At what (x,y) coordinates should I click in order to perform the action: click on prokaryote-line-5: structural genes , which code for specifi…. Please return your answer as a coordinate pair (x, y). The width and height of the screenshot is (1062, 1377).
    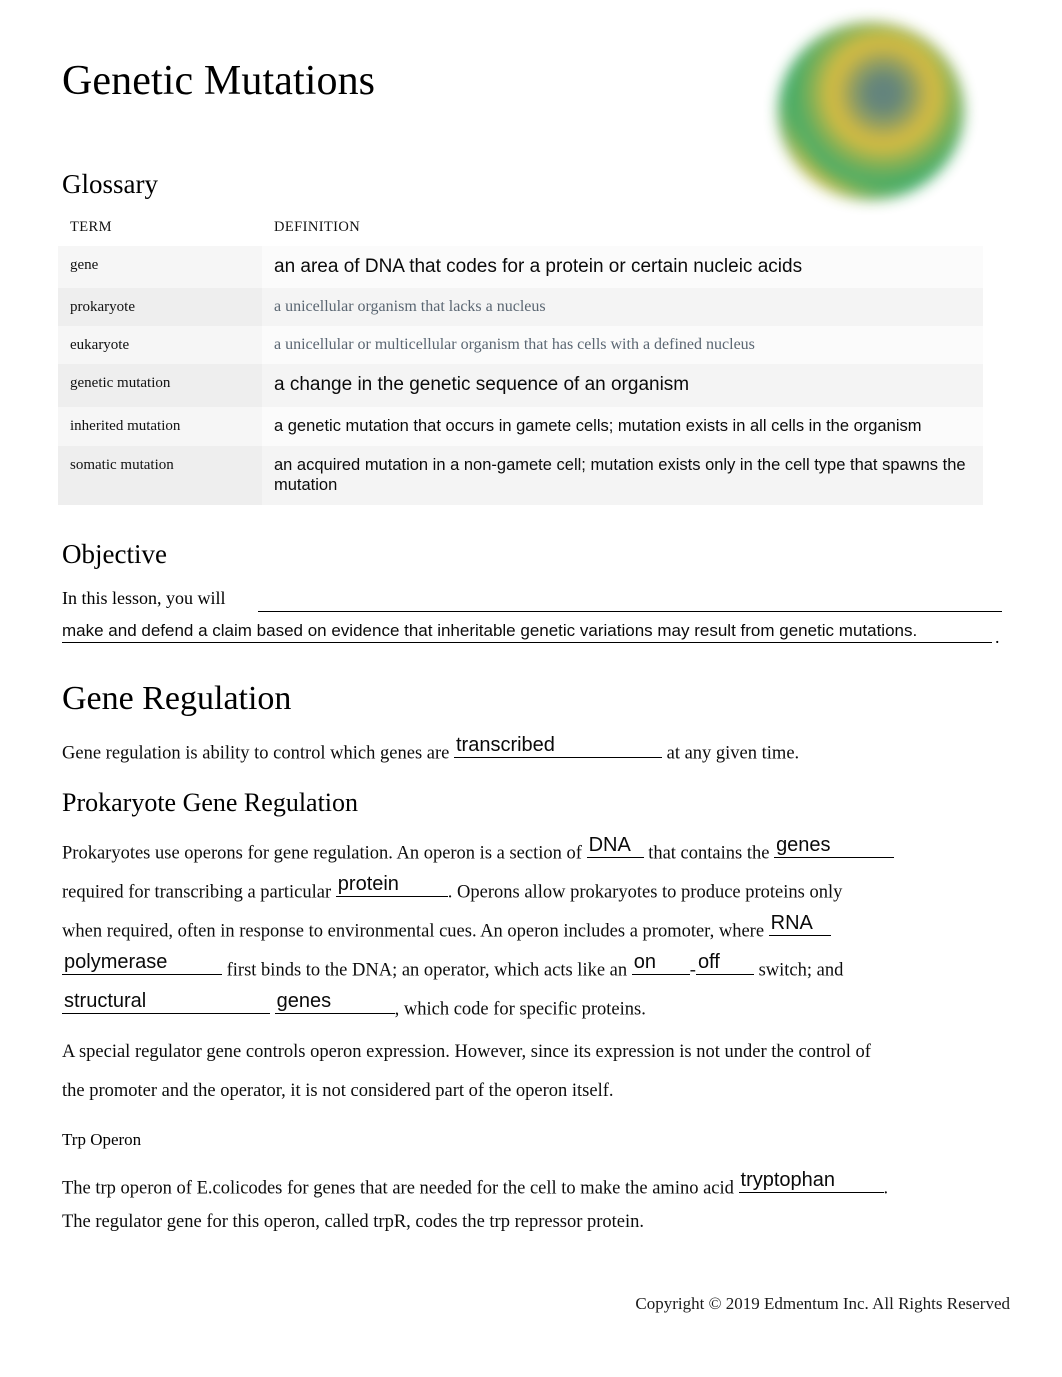
    Looking at the image, I should click on (354, 1005).